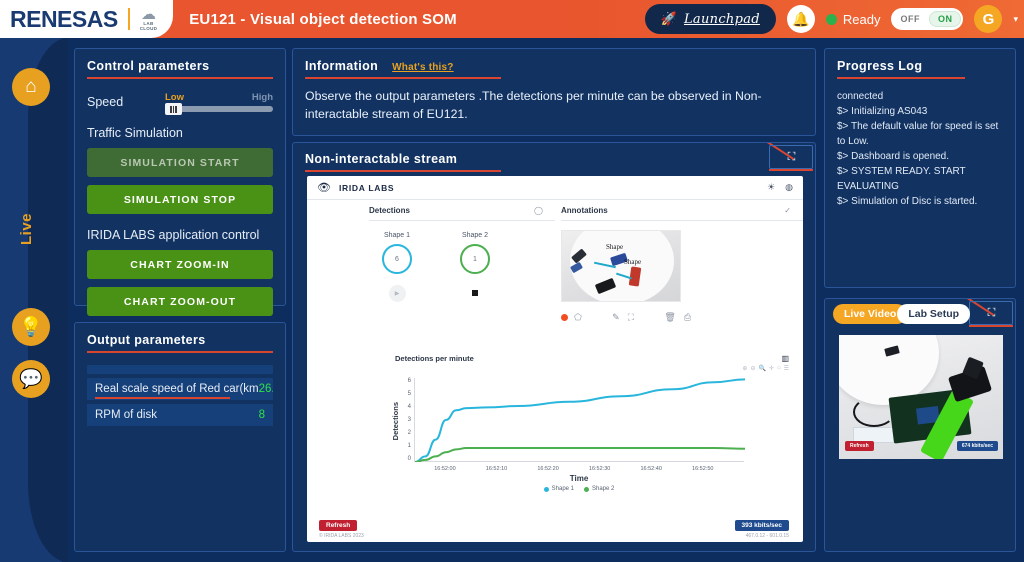  I want to click on circle-icon: ◯, so click(538, 210).